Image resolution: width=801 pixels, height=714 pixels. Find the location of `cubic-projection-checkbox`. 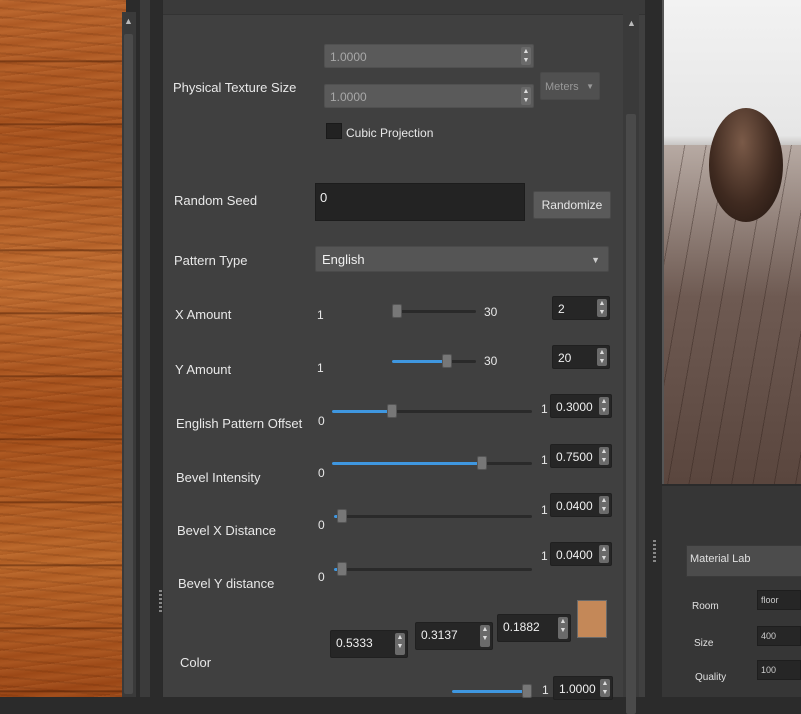

cubic-projection-checkbox is located at coordinates (334, 131).